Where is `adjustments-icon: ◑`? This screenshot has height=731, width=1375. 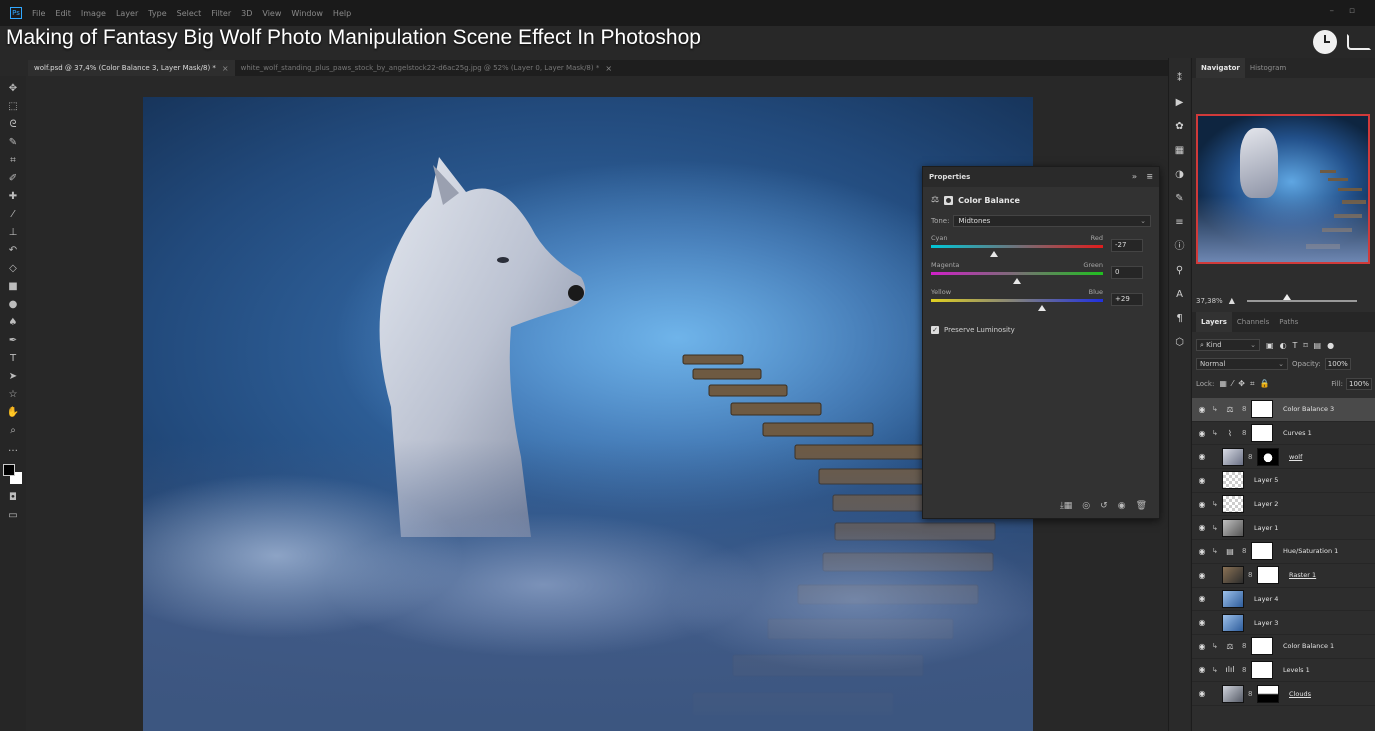
adjustments-icon: ◑ is located at coordinates (1180, 175).